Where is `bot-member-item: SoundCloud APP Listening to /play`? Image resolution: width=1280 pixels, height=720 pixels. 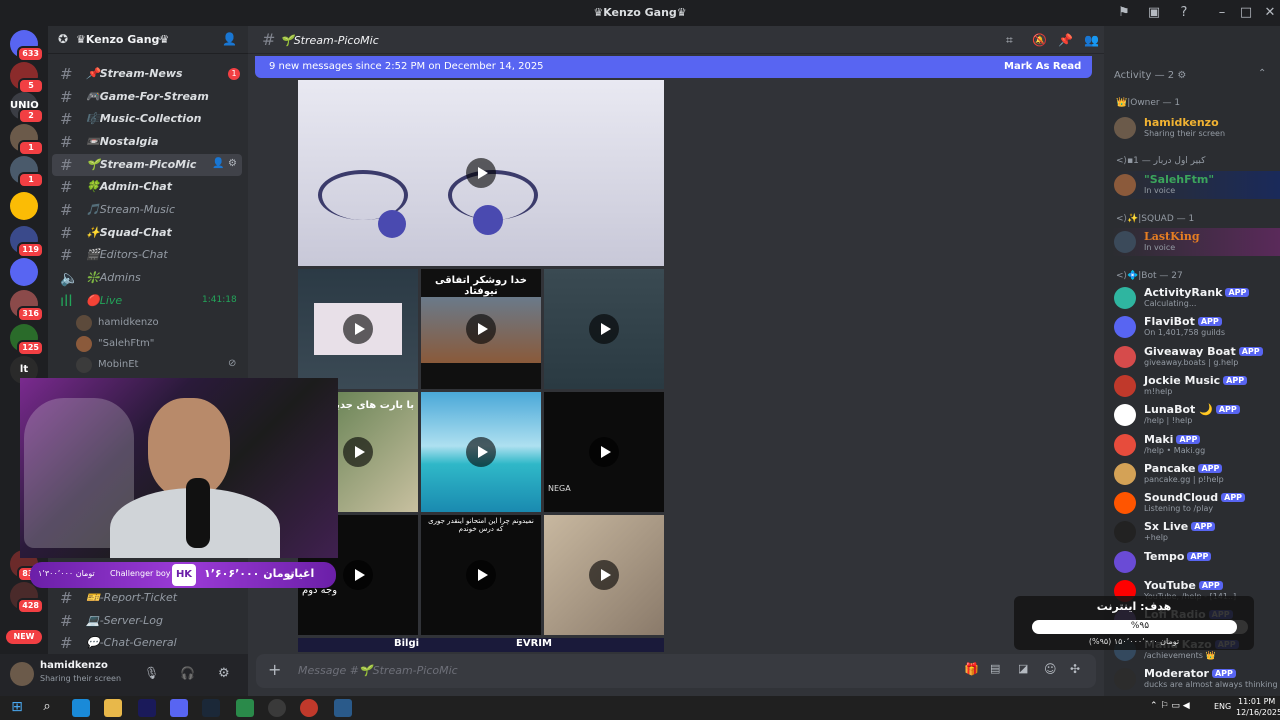
bot-member-item: SoundCloud APP Listening to /play is located at coordinates (1196, 503).